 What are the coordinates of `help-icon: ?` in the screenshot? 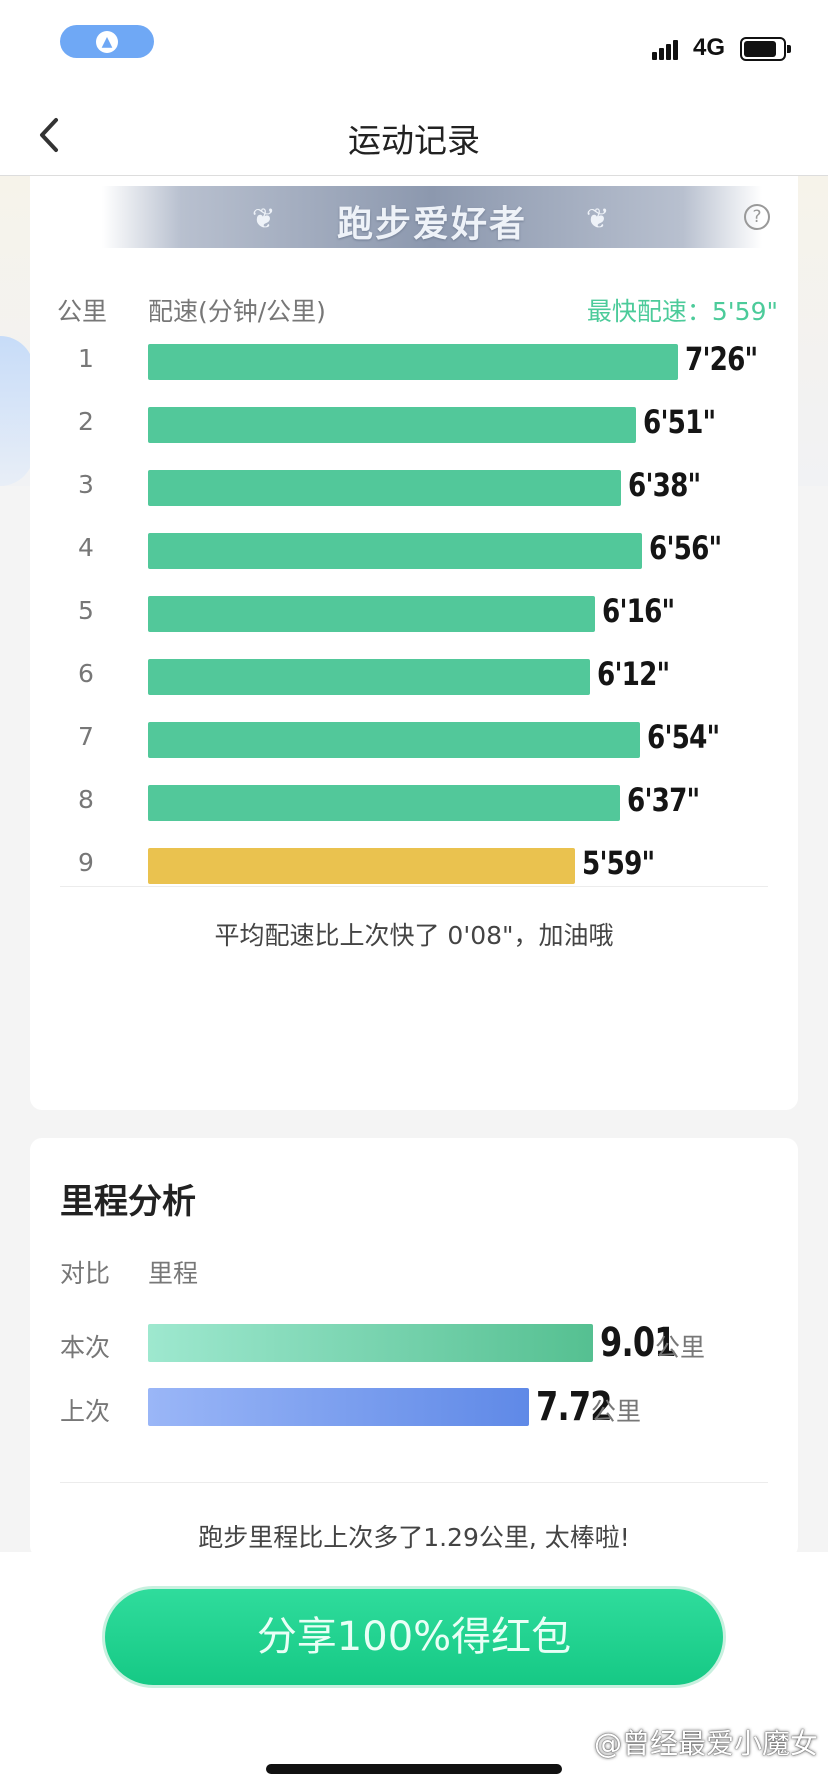 It's located at (757, 217).